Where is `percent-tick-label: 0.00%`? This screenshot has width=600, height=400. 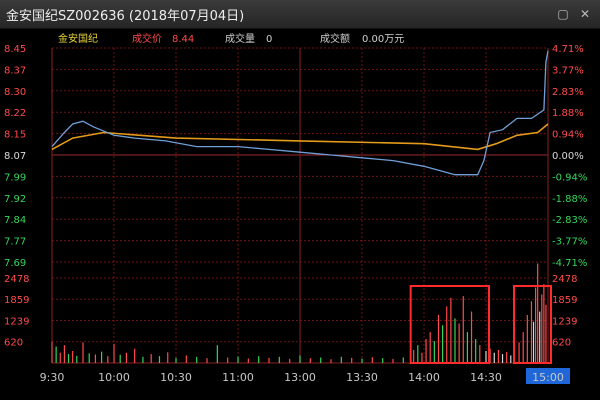 percent-tick-label: 0.00% is located at coordinates (568, 156).